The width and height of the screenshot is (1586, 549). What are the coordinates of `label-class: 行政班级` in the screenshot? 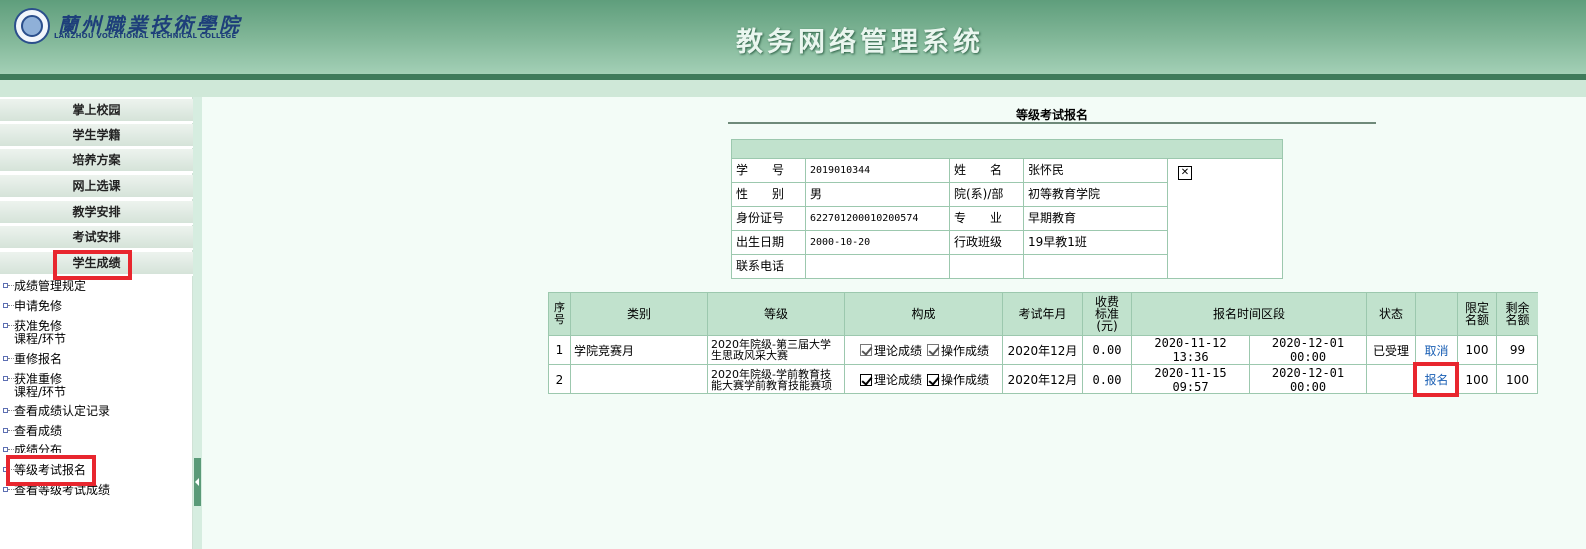 It's located at (987, 243).